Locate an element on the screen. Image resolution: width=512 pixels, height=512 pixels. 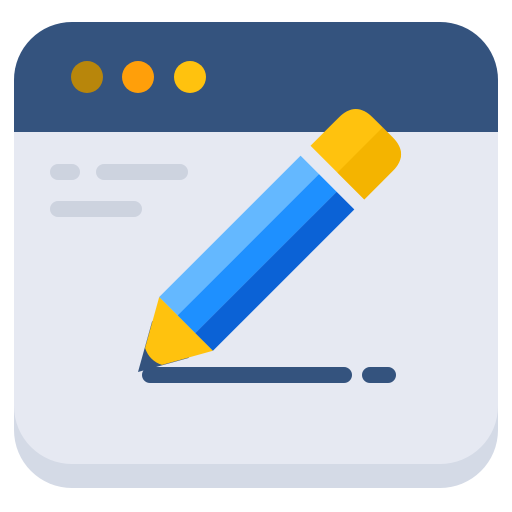
window-dot-left is located at coordinates (87, 77).